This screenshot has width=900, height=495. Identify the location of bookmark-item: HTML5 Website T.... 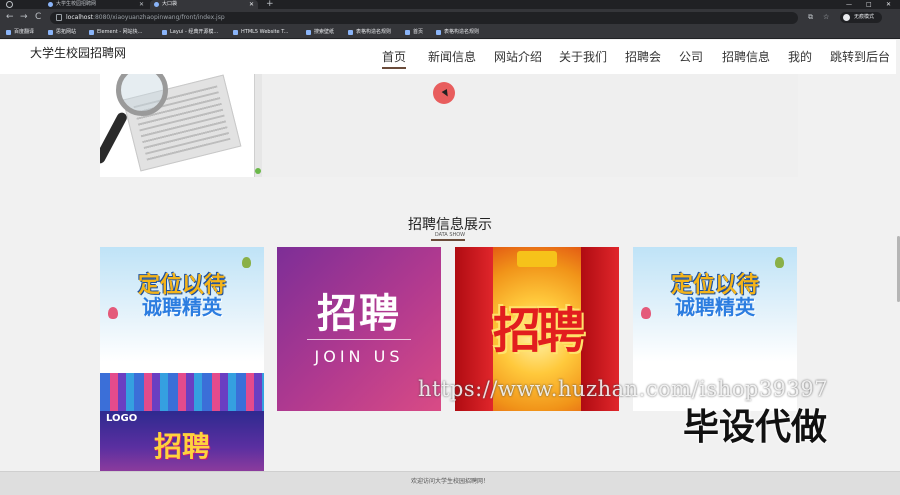
(260, 32).